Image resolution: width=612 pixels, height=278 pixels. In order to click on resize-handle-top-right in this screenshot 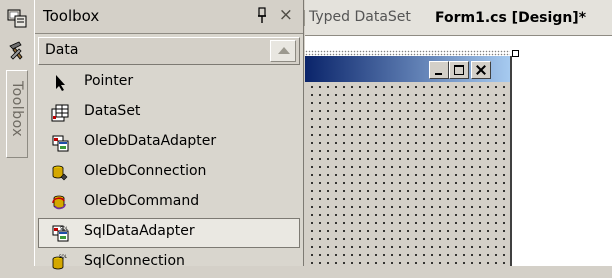, I will do `click(515, 53)`.